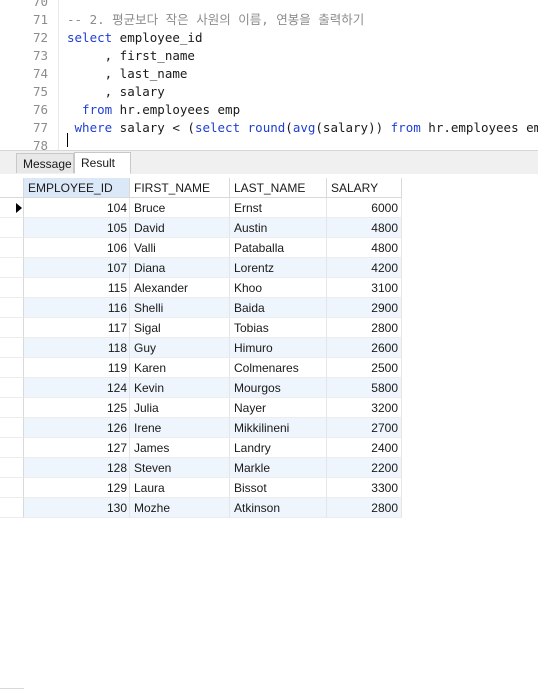 This screenshot has width=538, height=689. Describe the element at coordinates (77, 288) in the screenshot. I see `cell-employee-id: 115` at that location.